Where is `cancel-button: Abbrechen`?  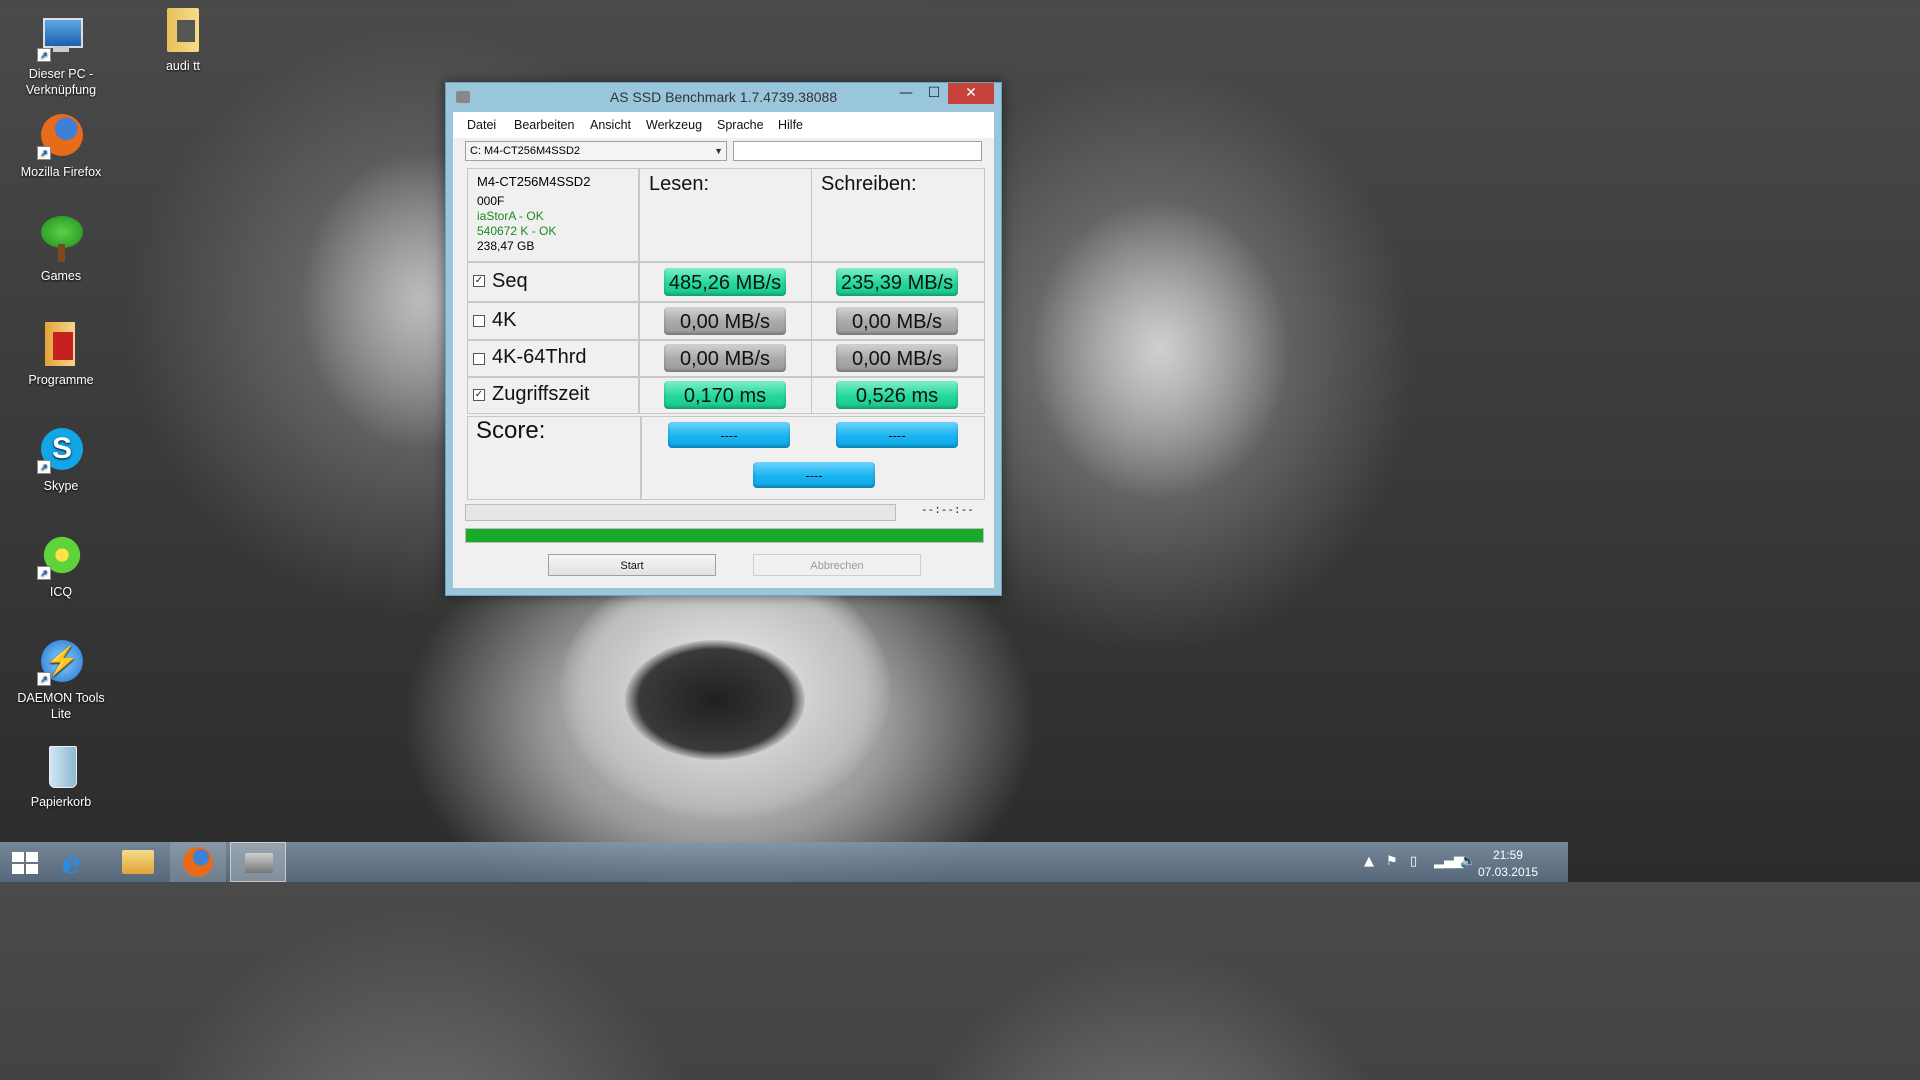
cancel-button: Abbrechen is located at coordinates (837, 565).